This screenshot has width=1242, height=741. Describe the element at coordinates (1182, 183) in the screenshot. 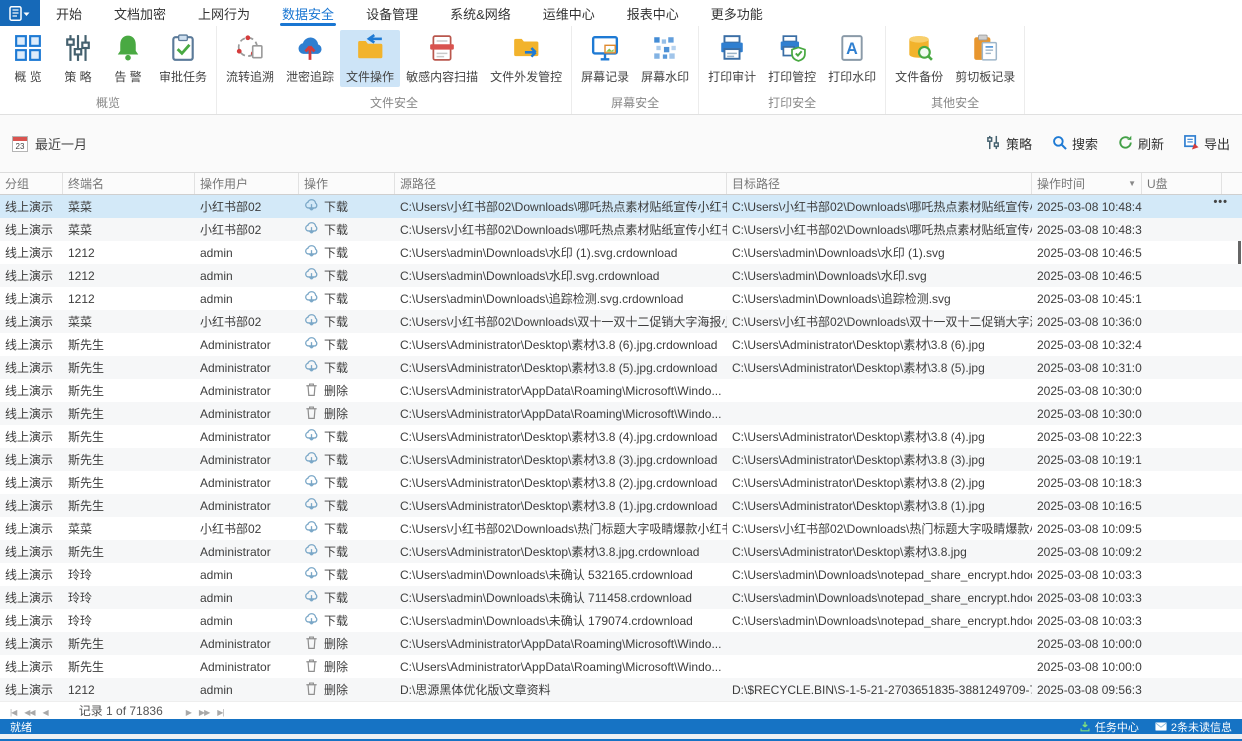

I see `column-header-usb: U盘` at that location.